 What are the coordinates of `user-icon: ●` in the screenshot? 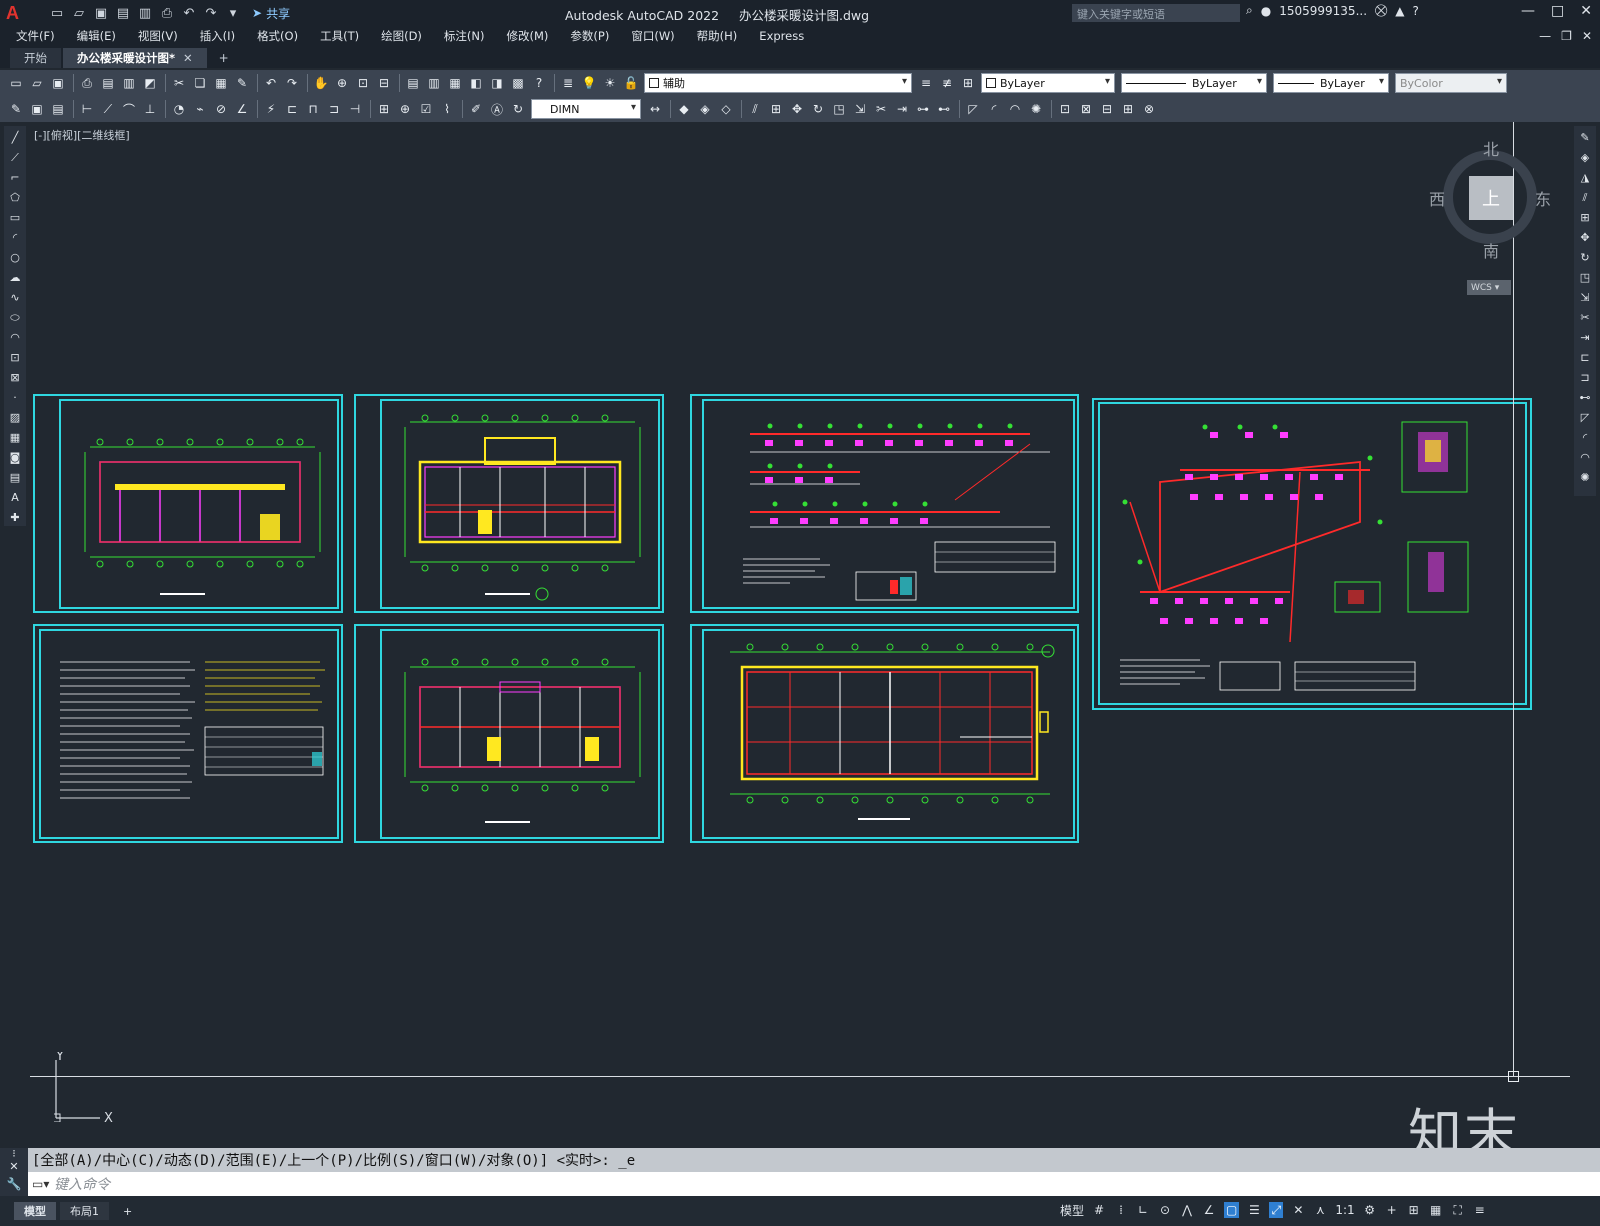 It's located at (1266, 11).